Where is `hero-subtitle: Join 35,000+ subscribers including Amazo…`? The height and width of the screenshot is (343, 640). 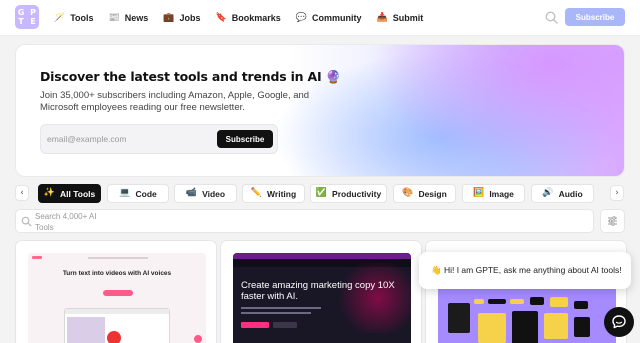
hero-subtitle: Join 35,000+ subscribers including Amazo… is located at coordinates (175, 101).